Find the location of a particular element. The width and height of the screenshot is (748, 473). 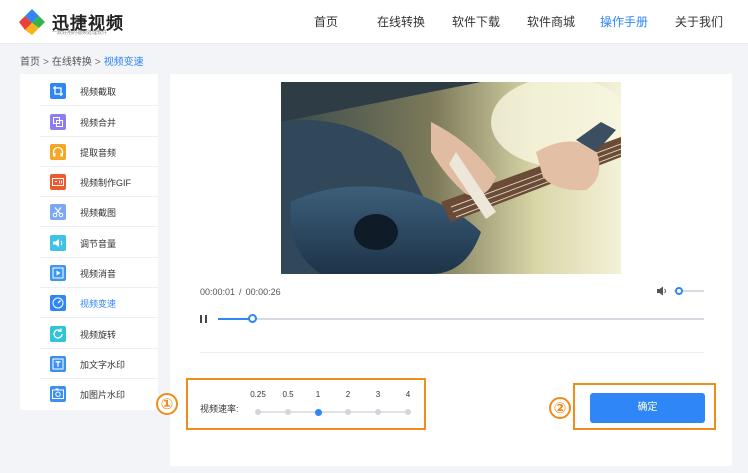

sidebar-item-adjust-volume: 调节音量 is located at coordinates (99, 243).